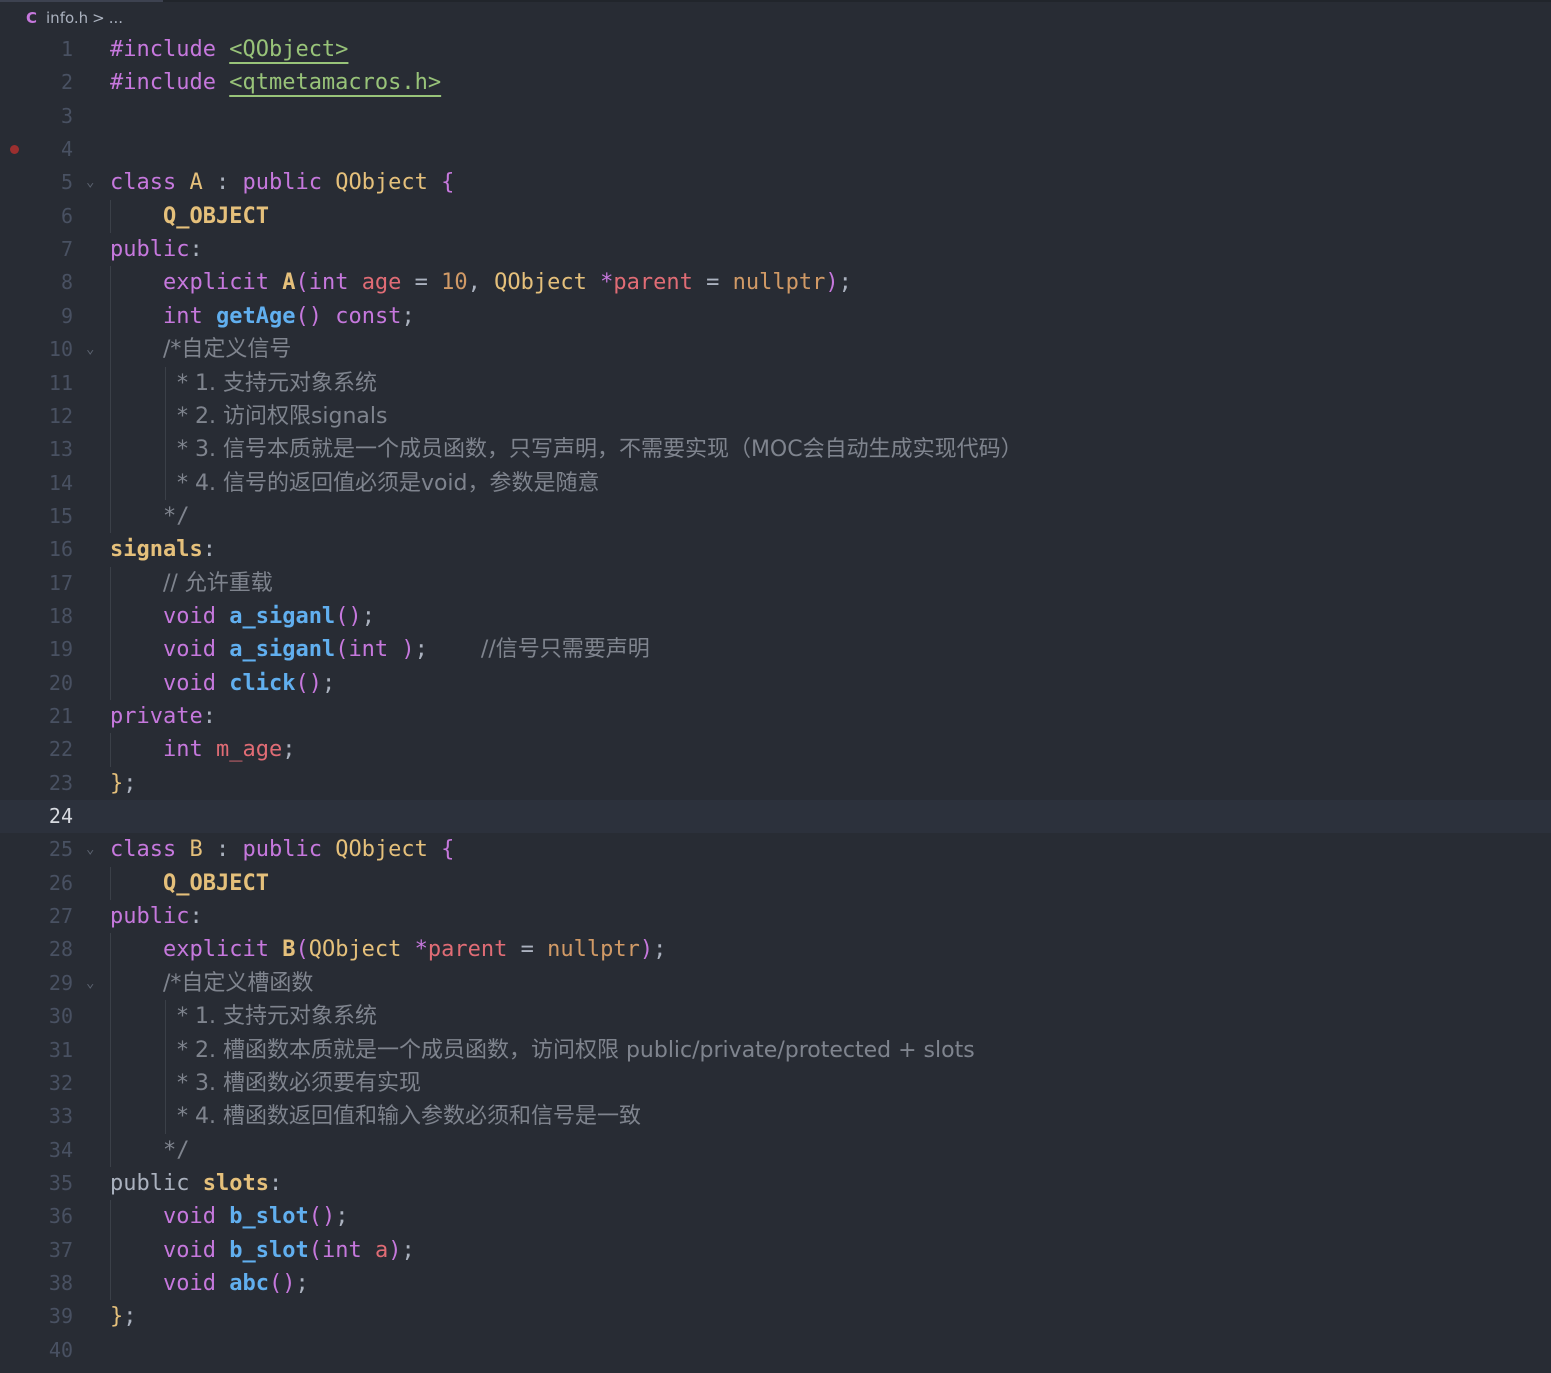 This screenshot has width=1551, height=1373. I want to click on code-line: 39};, so click(775, 1316).